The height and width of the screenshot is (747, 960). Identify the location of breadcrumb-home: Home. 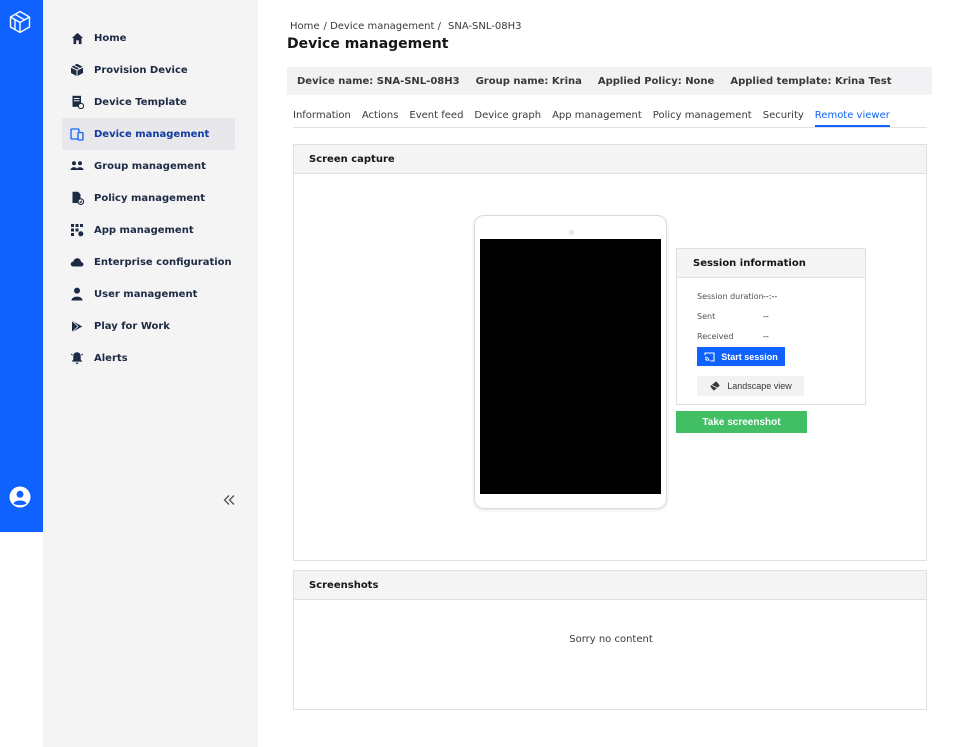
(305, 26).